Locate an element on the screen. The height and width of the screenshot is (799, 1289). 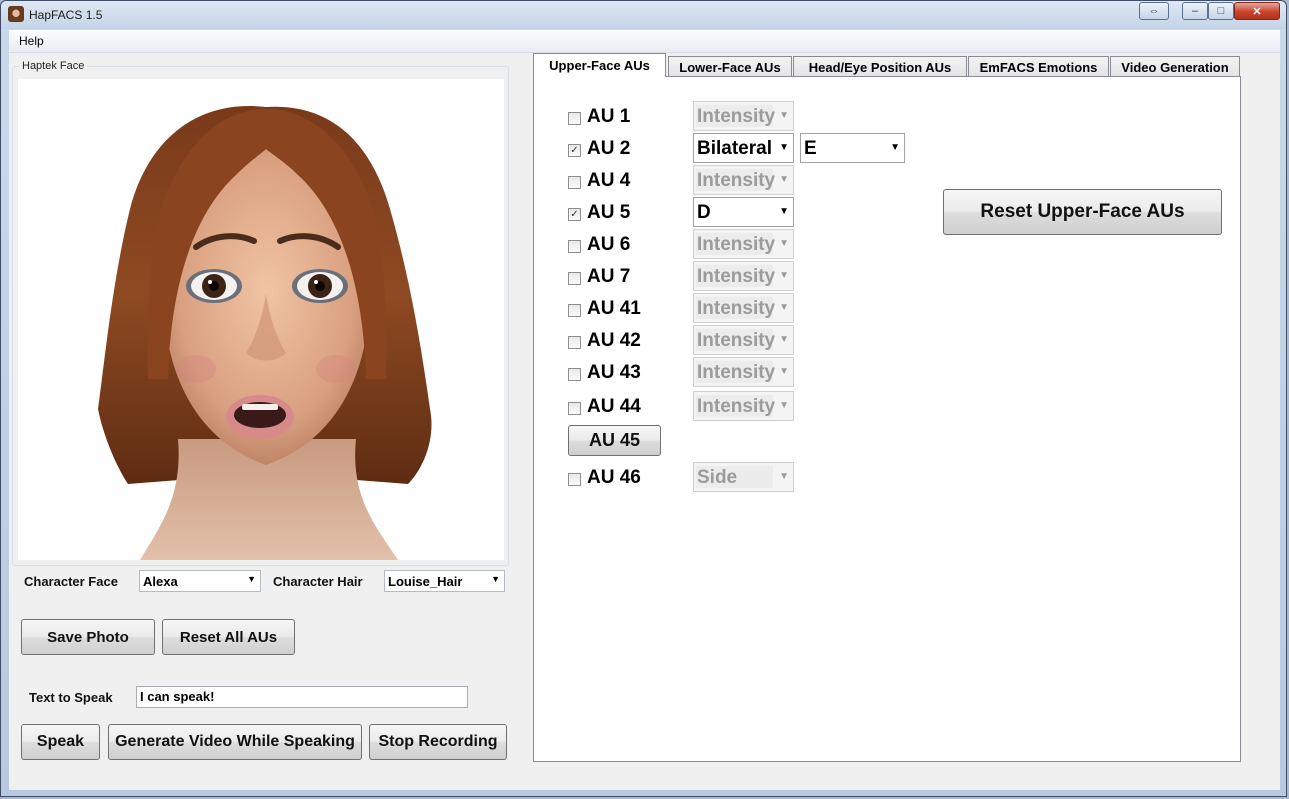
minimize-button: – is located at coordinates (1195, 11).